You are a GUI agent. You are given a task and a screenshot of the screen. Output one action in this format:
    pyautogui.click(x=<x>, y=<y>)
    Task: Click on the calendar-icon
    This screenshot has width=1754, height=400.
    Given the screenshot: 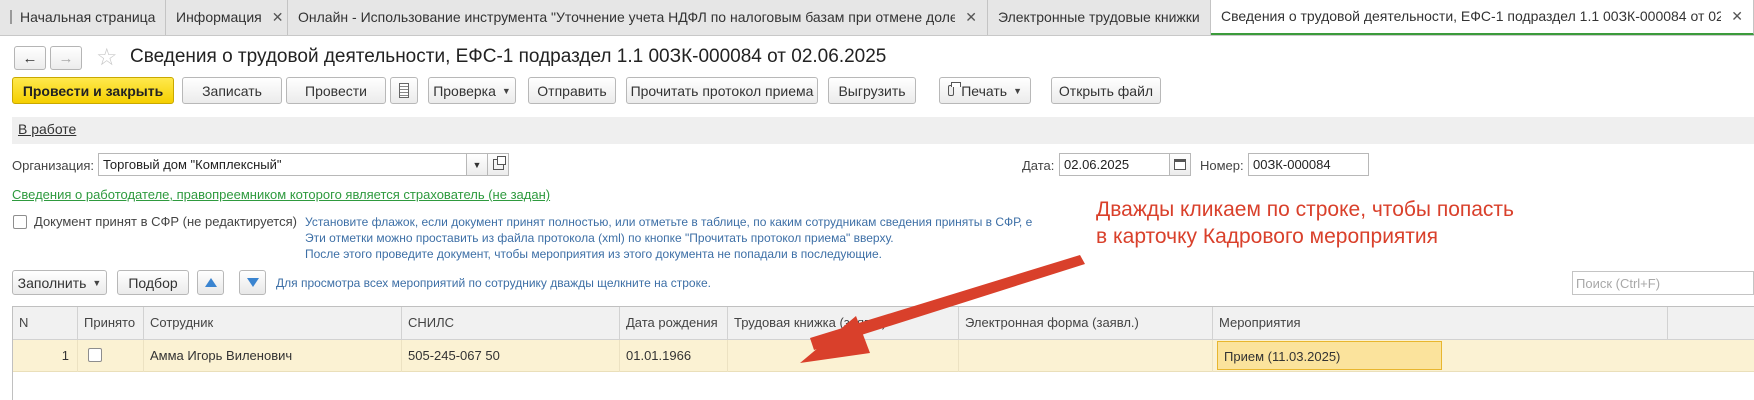 What is the action you would take?
    pyautogui.click(x=1180, y=164)
    